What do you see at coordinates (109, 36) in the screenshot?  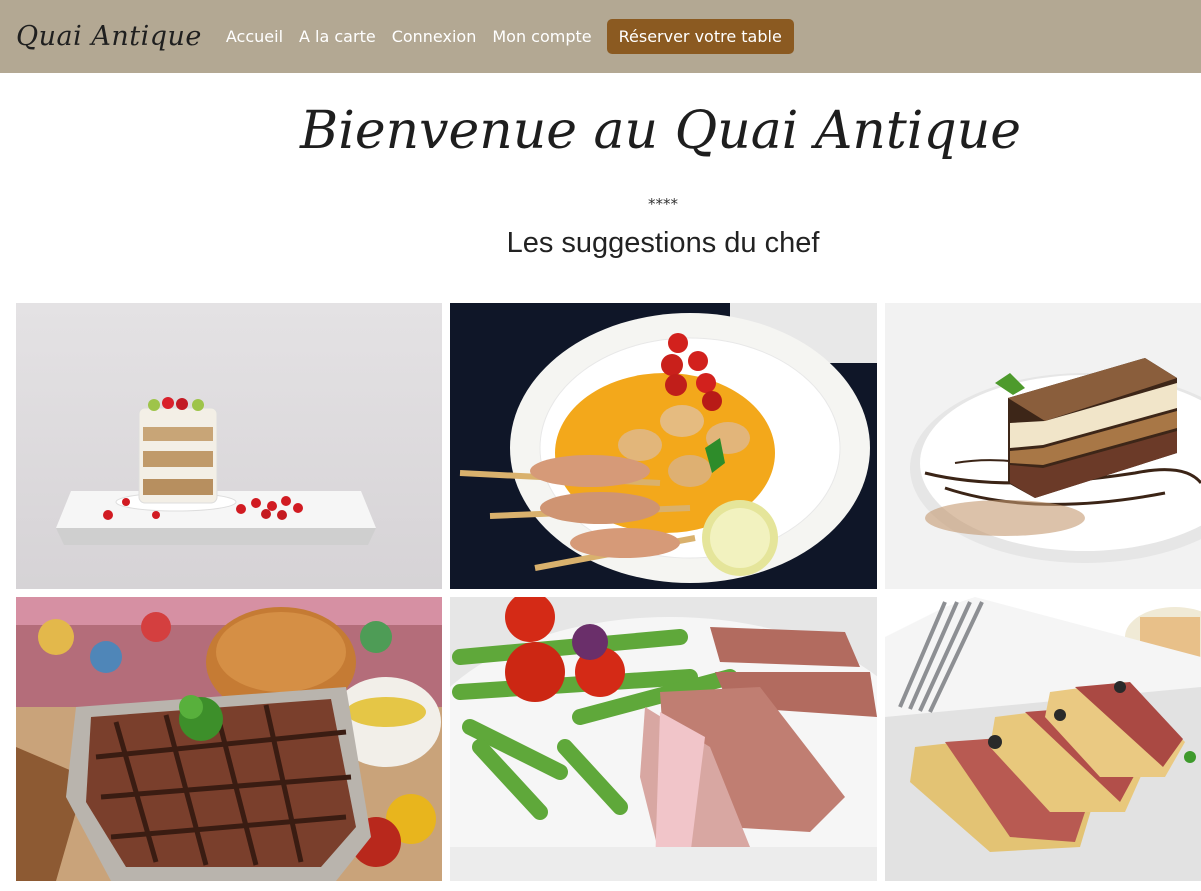 I see `brand-logo: Quai Antique` at bounding box center [109, 36].